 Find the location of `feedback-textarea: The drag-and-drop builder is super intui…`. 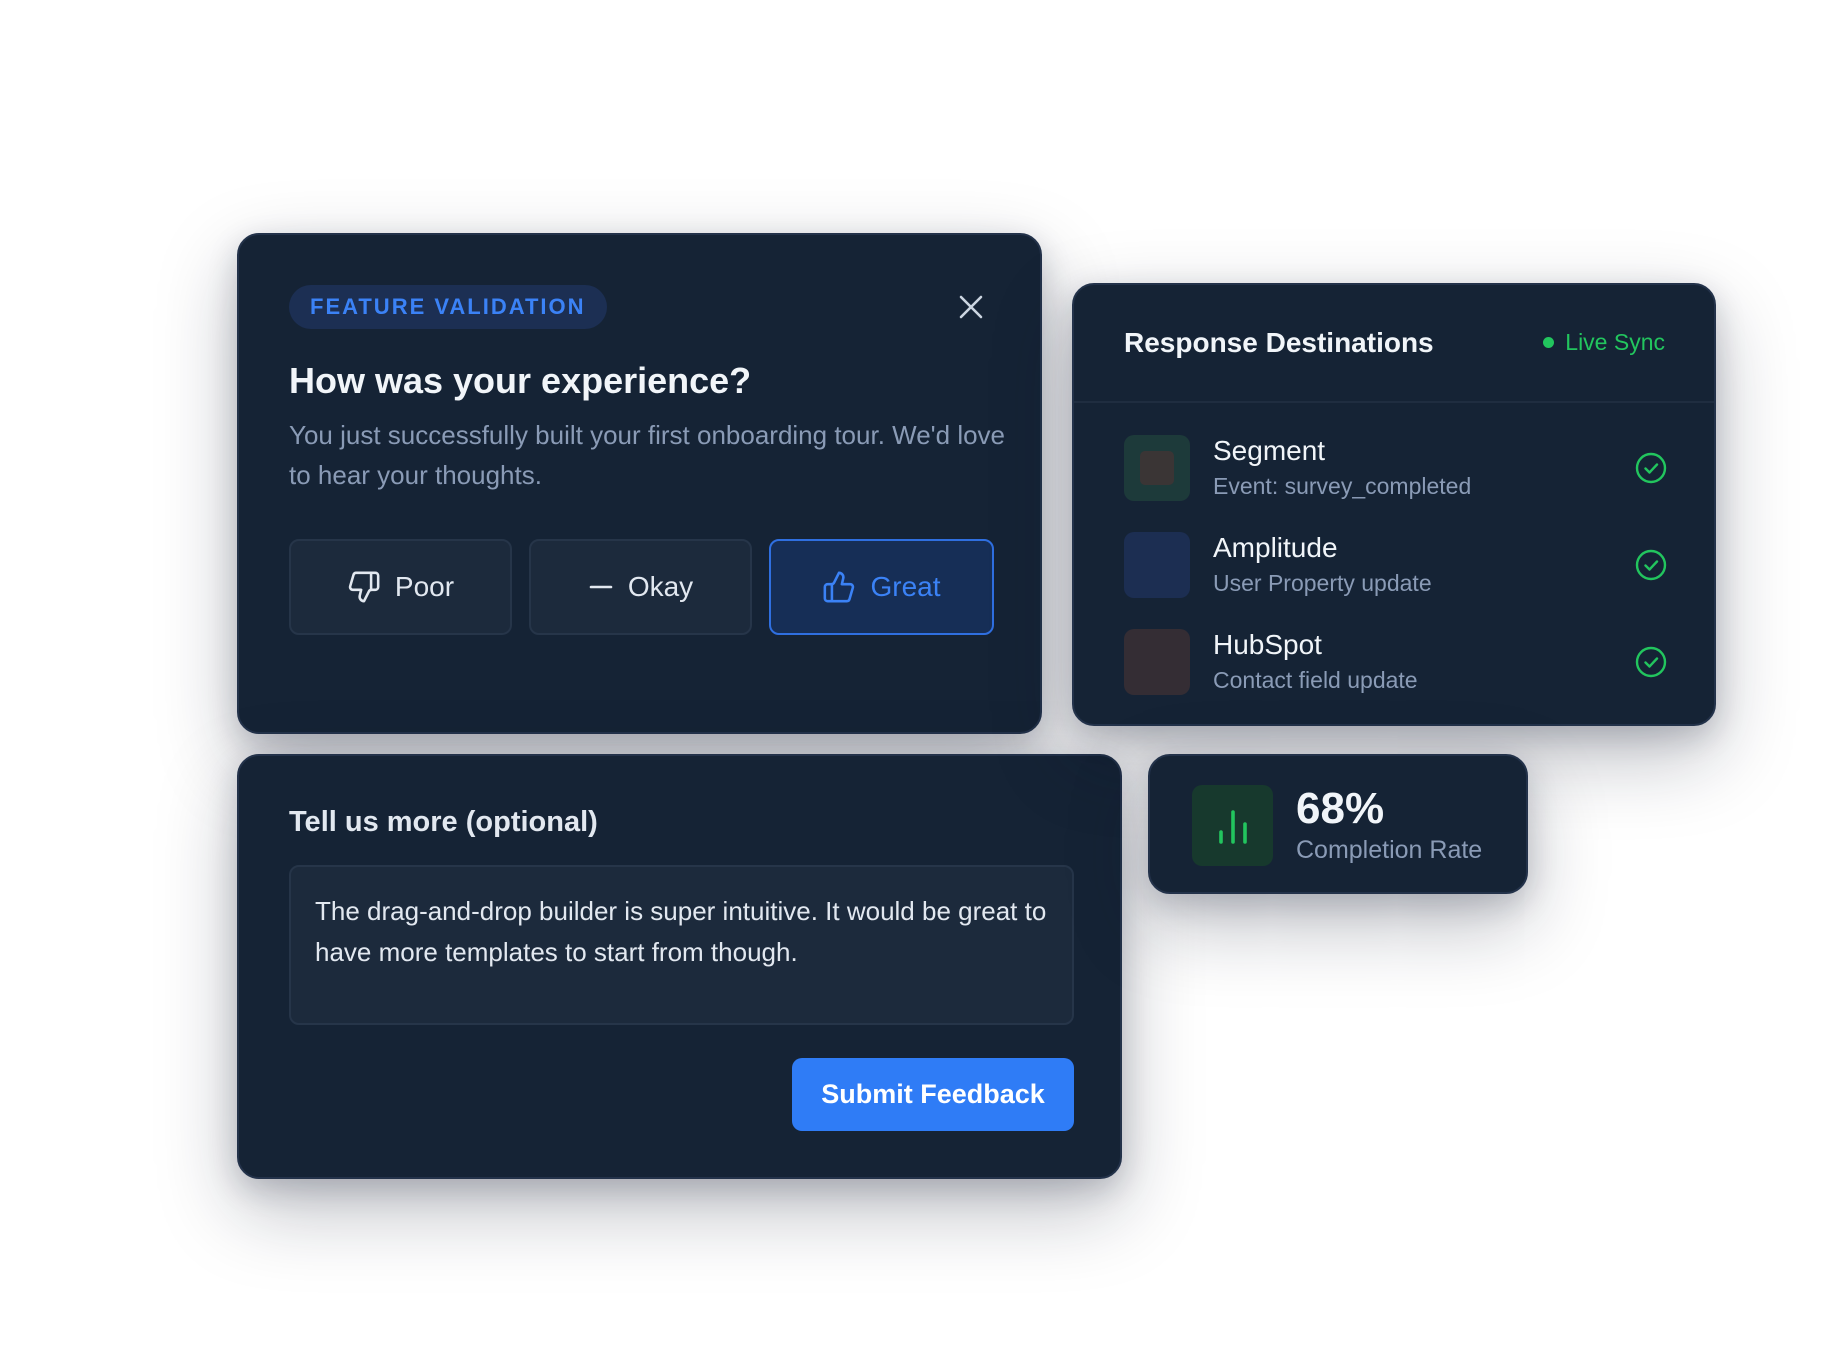

feedback-textarea: The drag-and-drop builder is super intui… is located at coordinates (681, 945).